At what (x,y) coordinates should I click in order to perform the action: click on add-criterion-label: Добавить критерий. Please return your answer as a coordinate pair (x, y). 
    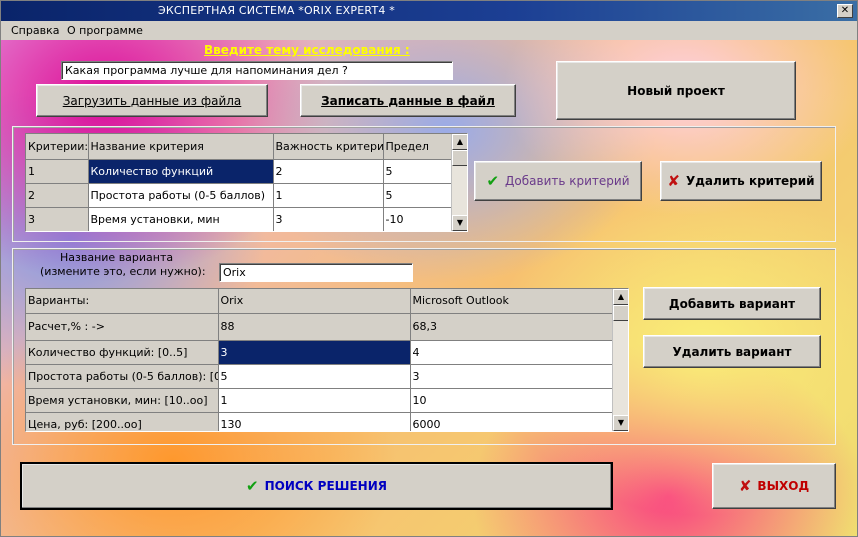
    Looking at the image, I should click on (567, 181).